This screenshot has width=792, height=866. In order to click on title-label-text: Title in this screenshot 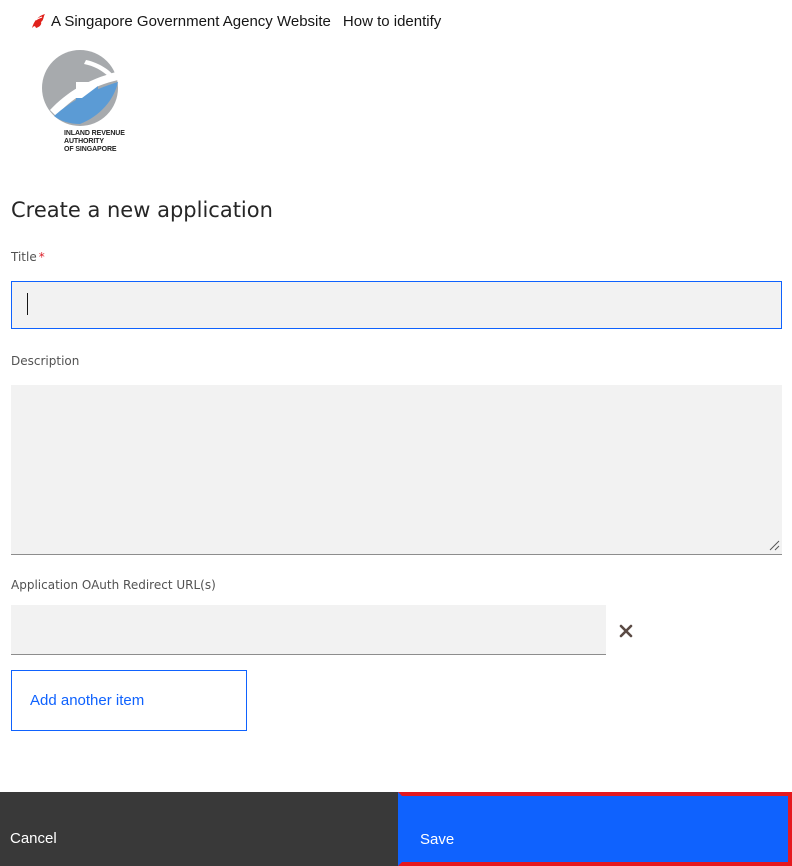, I will do `click(24, 257)`.